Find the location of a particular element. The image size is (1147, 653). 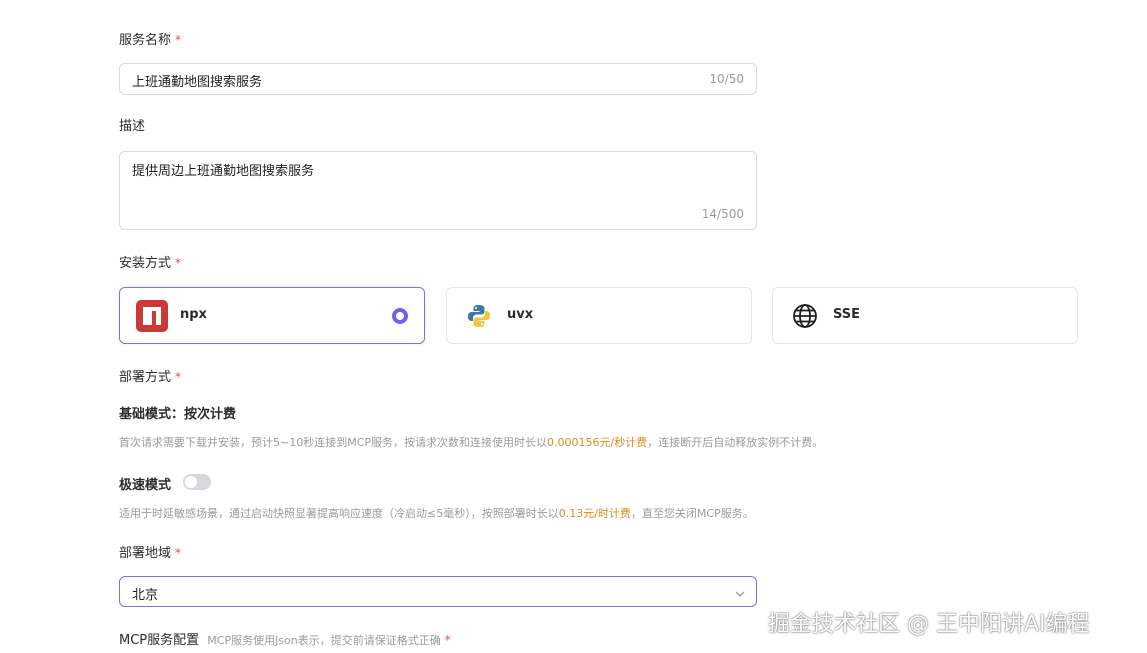

install-option-uvx: uvx is located at coordinates (599, 315).